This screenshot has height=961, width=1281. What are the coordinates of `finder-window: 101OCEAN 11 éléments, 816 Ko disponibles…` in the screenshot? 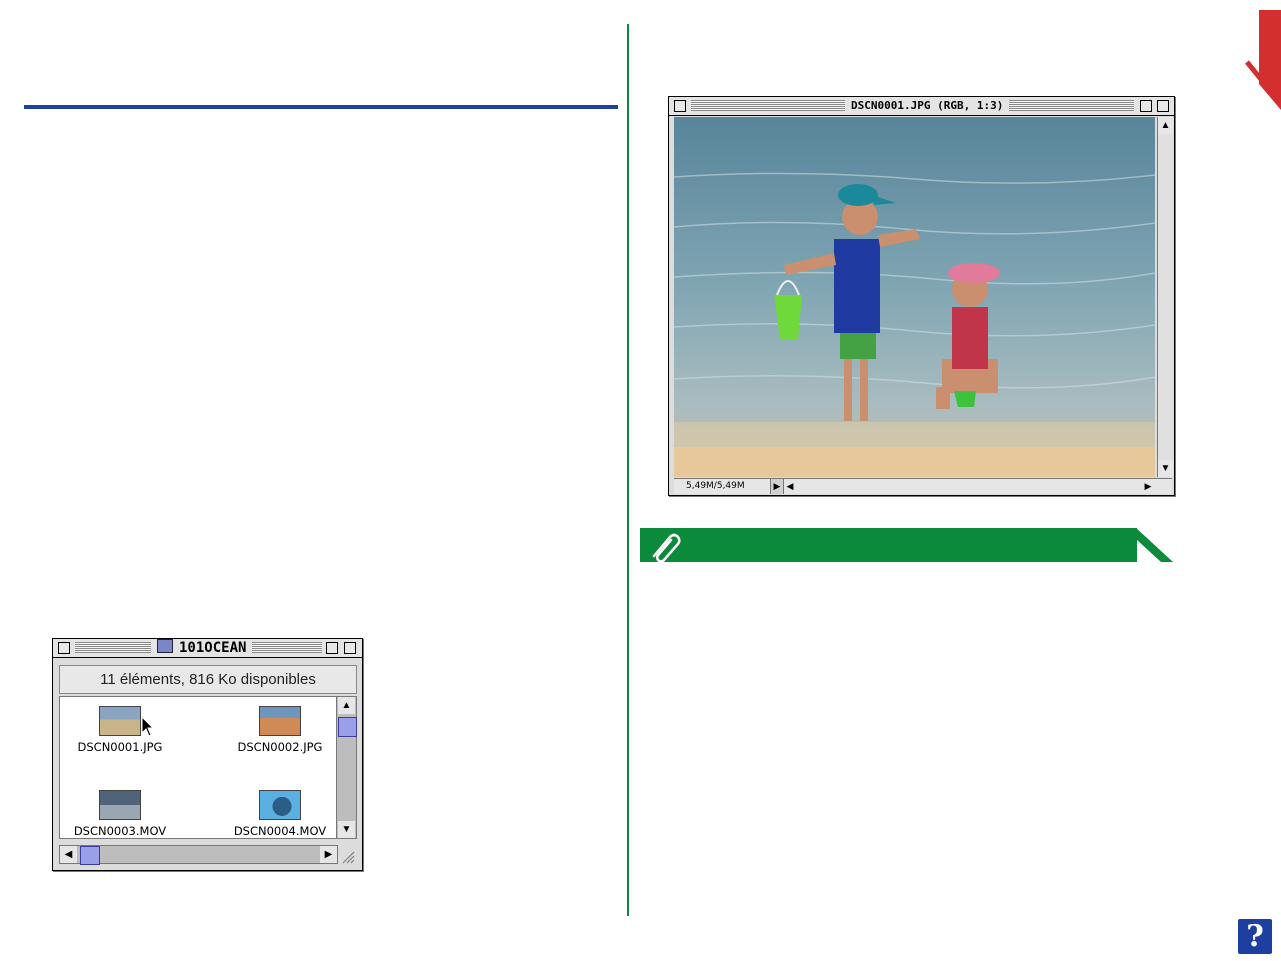 It's located at (207, 754).